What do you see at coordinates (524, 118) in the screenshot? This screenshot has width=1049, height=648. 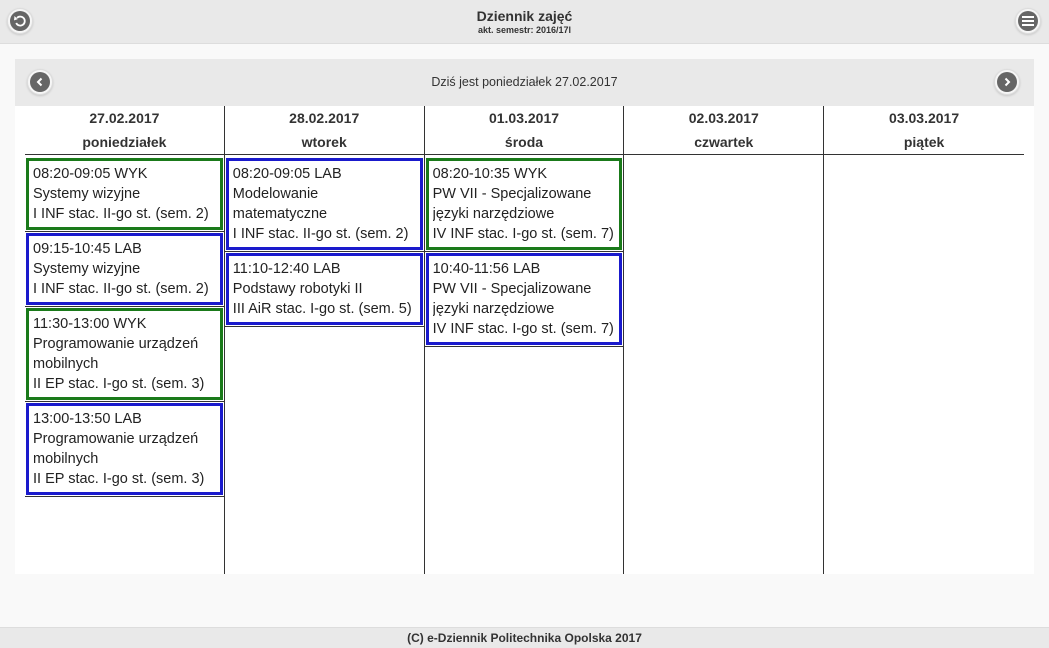 I see `day-date: 01.03.2017` at bounding box center [524, 118].